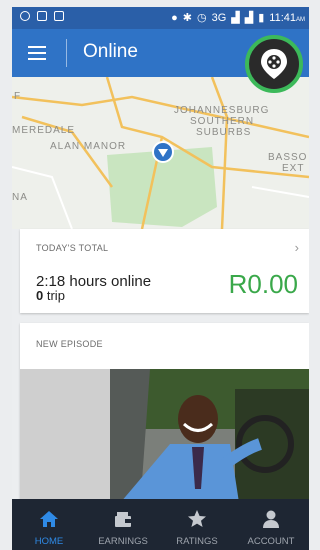  I want to click on tab-earnings: EARNINGS, so click(123, 524).